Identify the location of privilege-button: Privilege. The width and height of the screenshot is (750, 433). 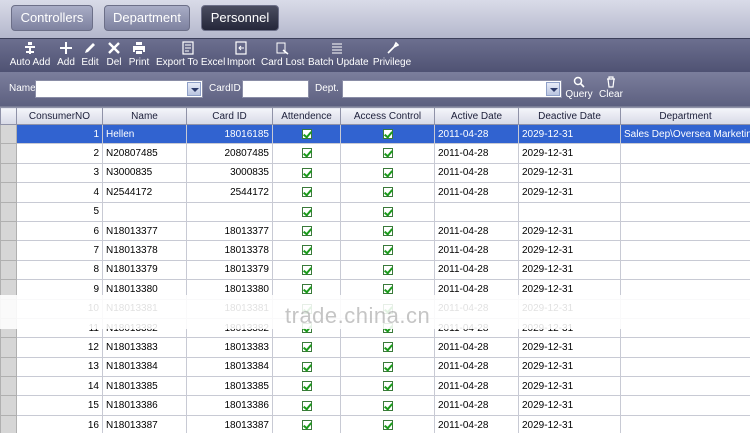
(392, 56).